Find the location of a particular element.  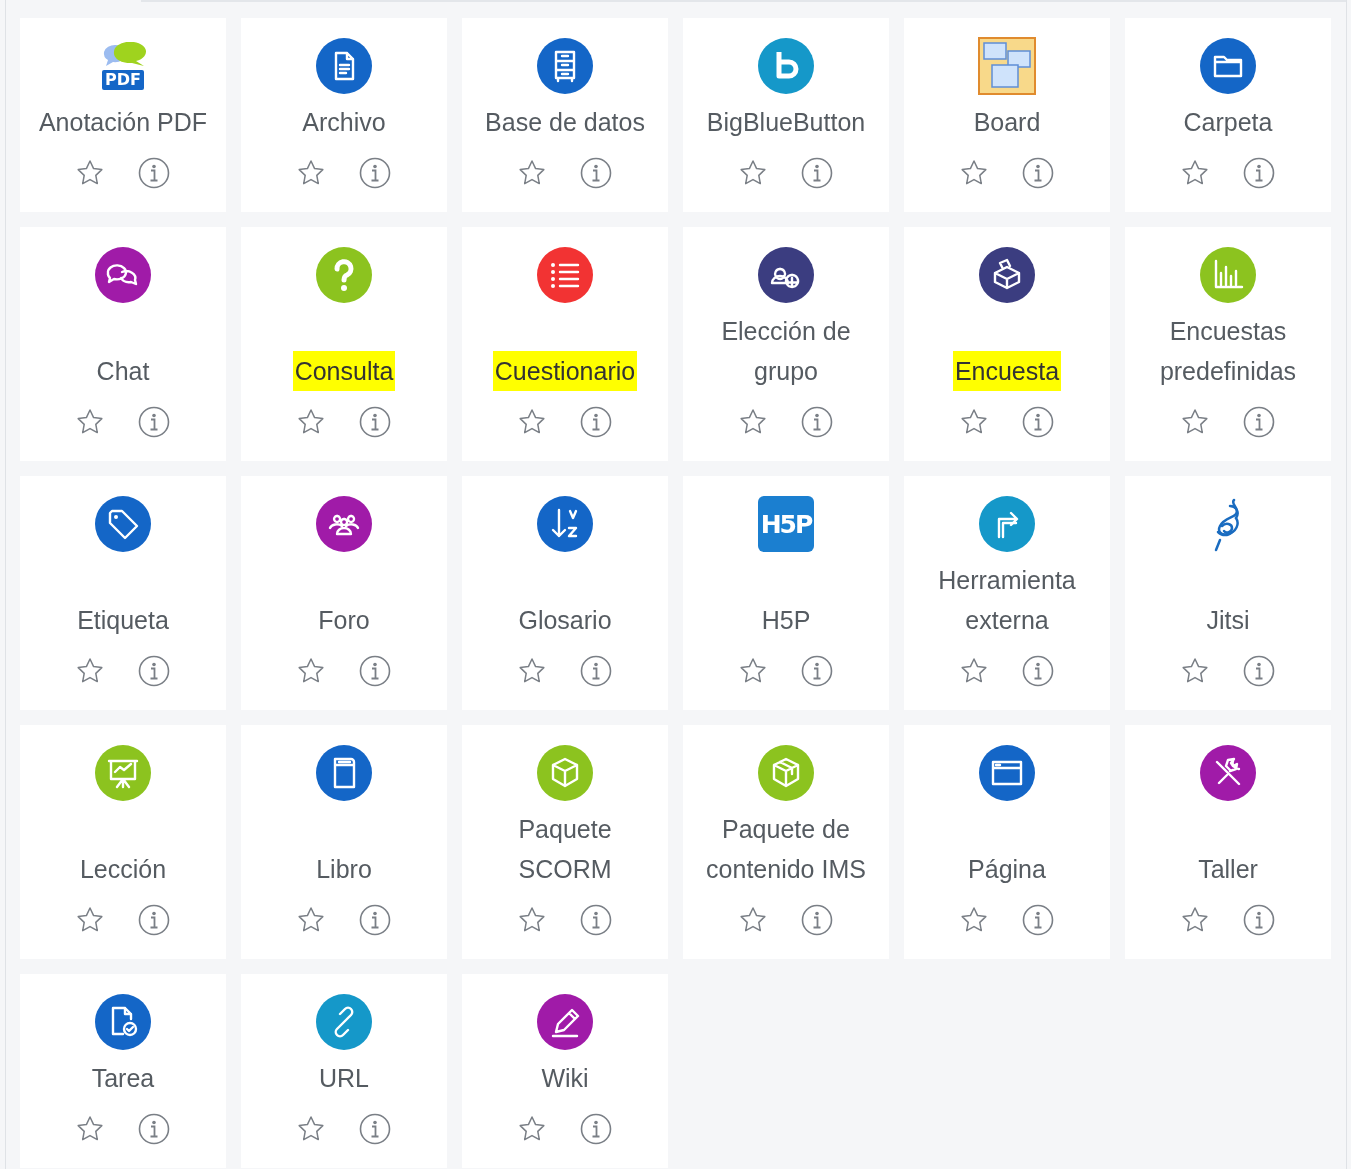

activity-name: Etiqueta is located at coordinates (123, 620).